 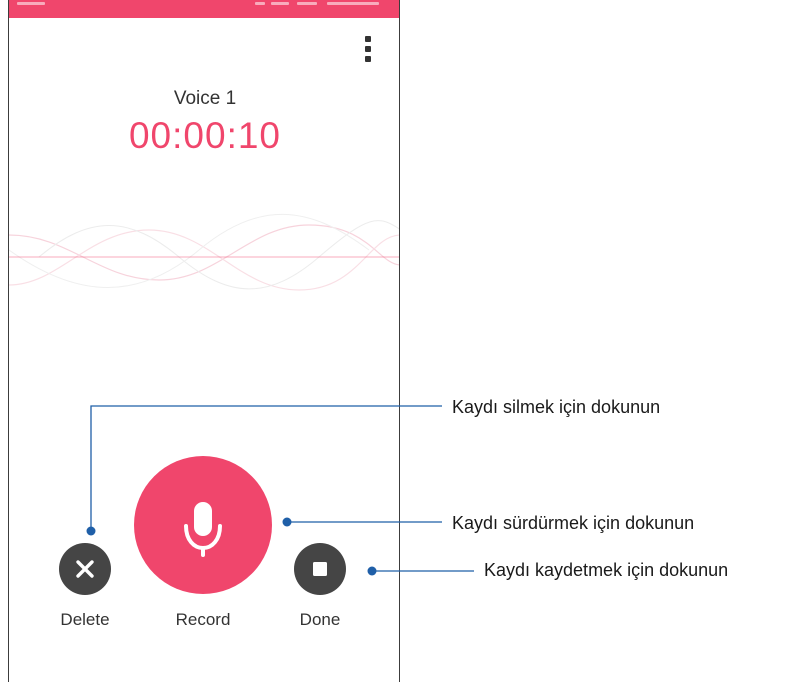 I want to click on status-icon-left, so click(x=31, y=3).